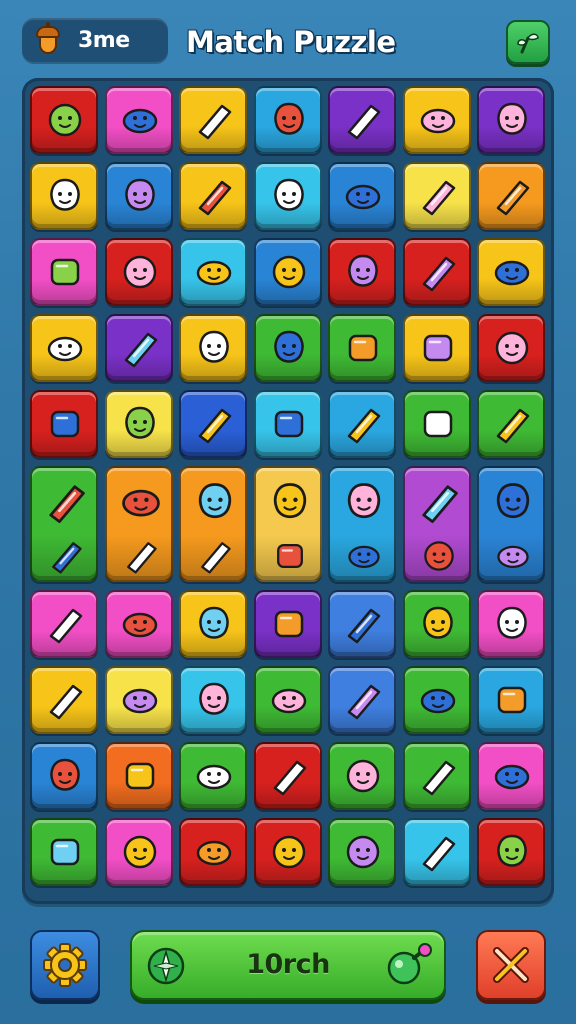 The height and width of the screenshot is (1024, 576). What do you see at coordinates (65, 965) in the screenshot?
I see `settings-button` at bounding box center [65, 965].